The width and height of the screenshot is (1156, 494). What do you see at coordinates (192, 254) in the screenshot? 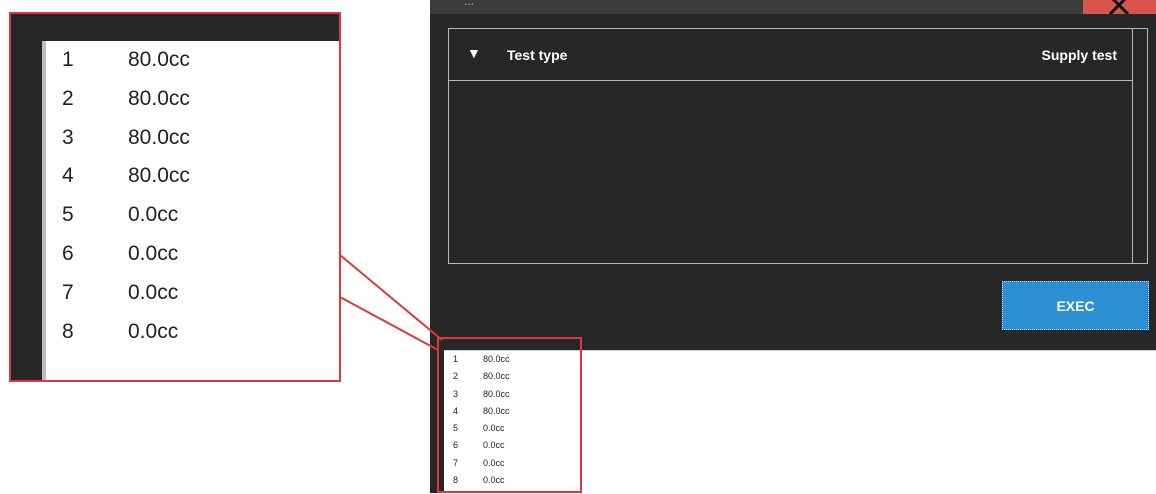
I see `zoomed-log-row: 6 0.0cc` at bounding box center [192, 254].